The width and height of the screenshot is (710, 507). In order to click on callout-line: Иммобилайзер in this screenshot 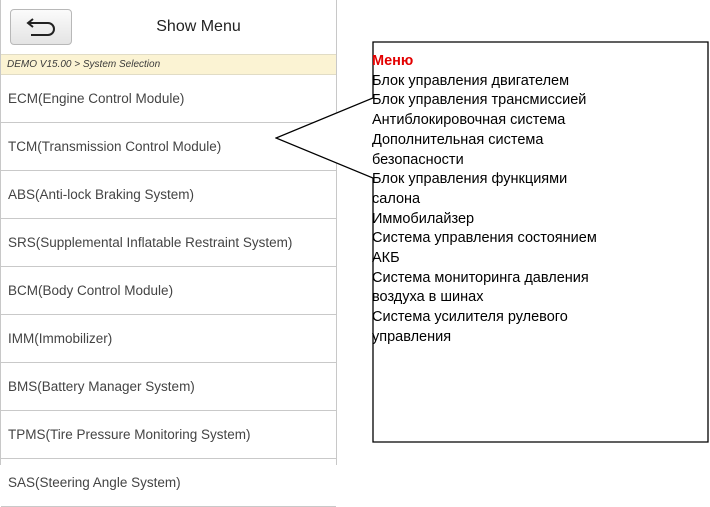, I will do `click(423, 218)`.